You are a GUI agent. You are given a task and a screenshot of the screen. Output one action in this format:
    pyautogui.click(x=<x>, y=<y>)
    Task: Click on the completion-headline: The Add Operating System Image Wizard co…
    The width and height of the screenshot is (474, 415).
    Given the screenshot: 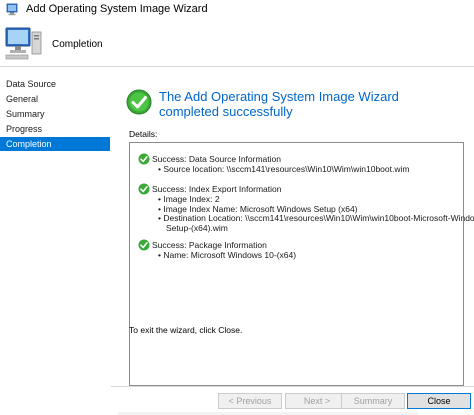 What is the action you would take?
    pyautogui.click(x=279, y=104)
    